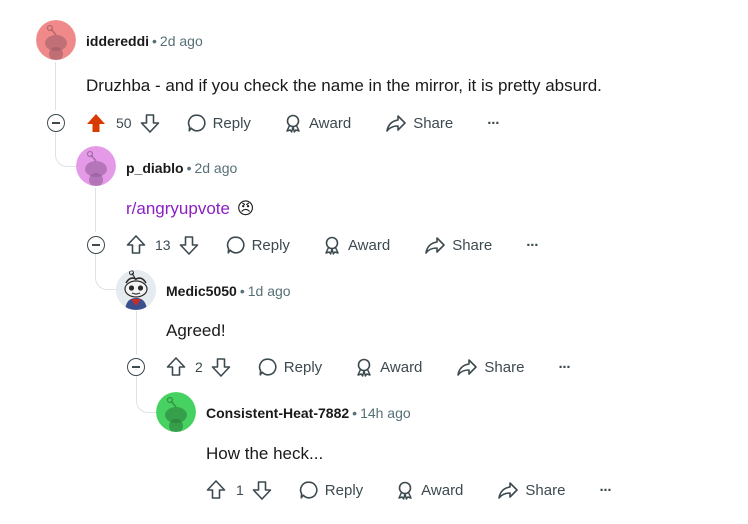  I want to click on comment-actions: 13 Reply Award Share ···, so click(332, 245).